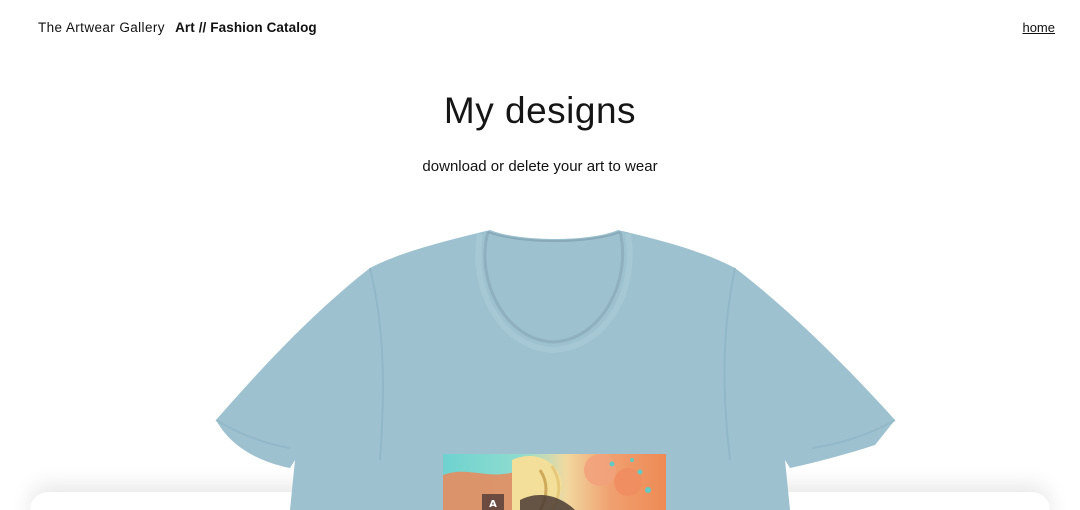 The height and width of the screenshot is (510, 1080). What do you see at coordinates (540, 110) in the screenshot?
I see `page-title: My designs` at bounding box center [540, 110].